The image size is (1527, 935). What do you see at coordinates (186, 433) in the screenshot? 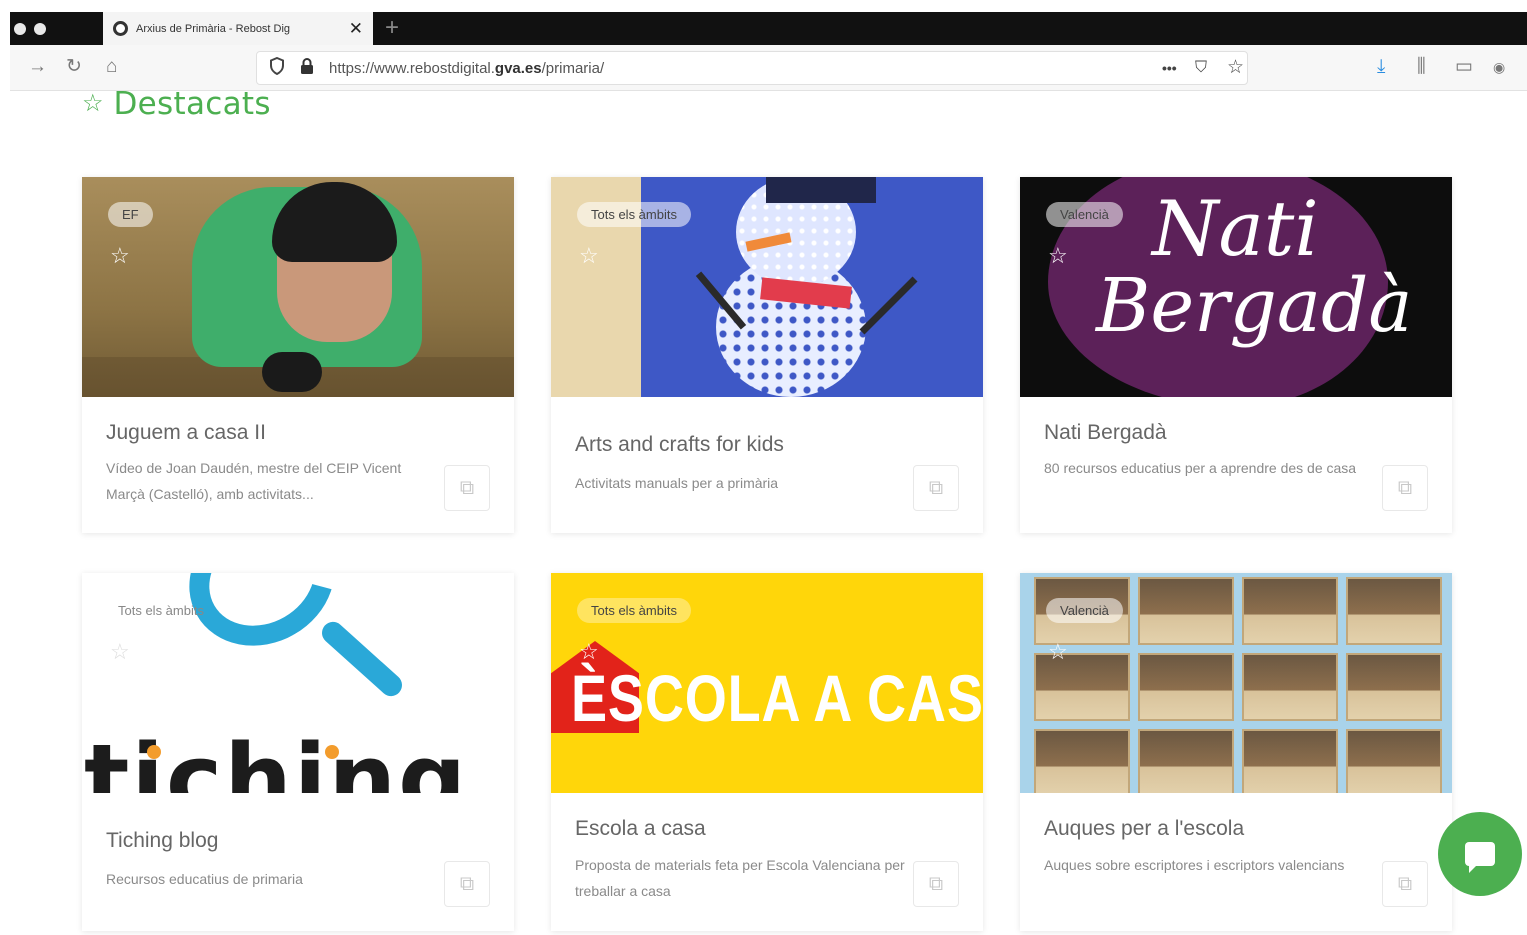
I see `card-title: Juguem a casa II` at bounding box center [186, 433].